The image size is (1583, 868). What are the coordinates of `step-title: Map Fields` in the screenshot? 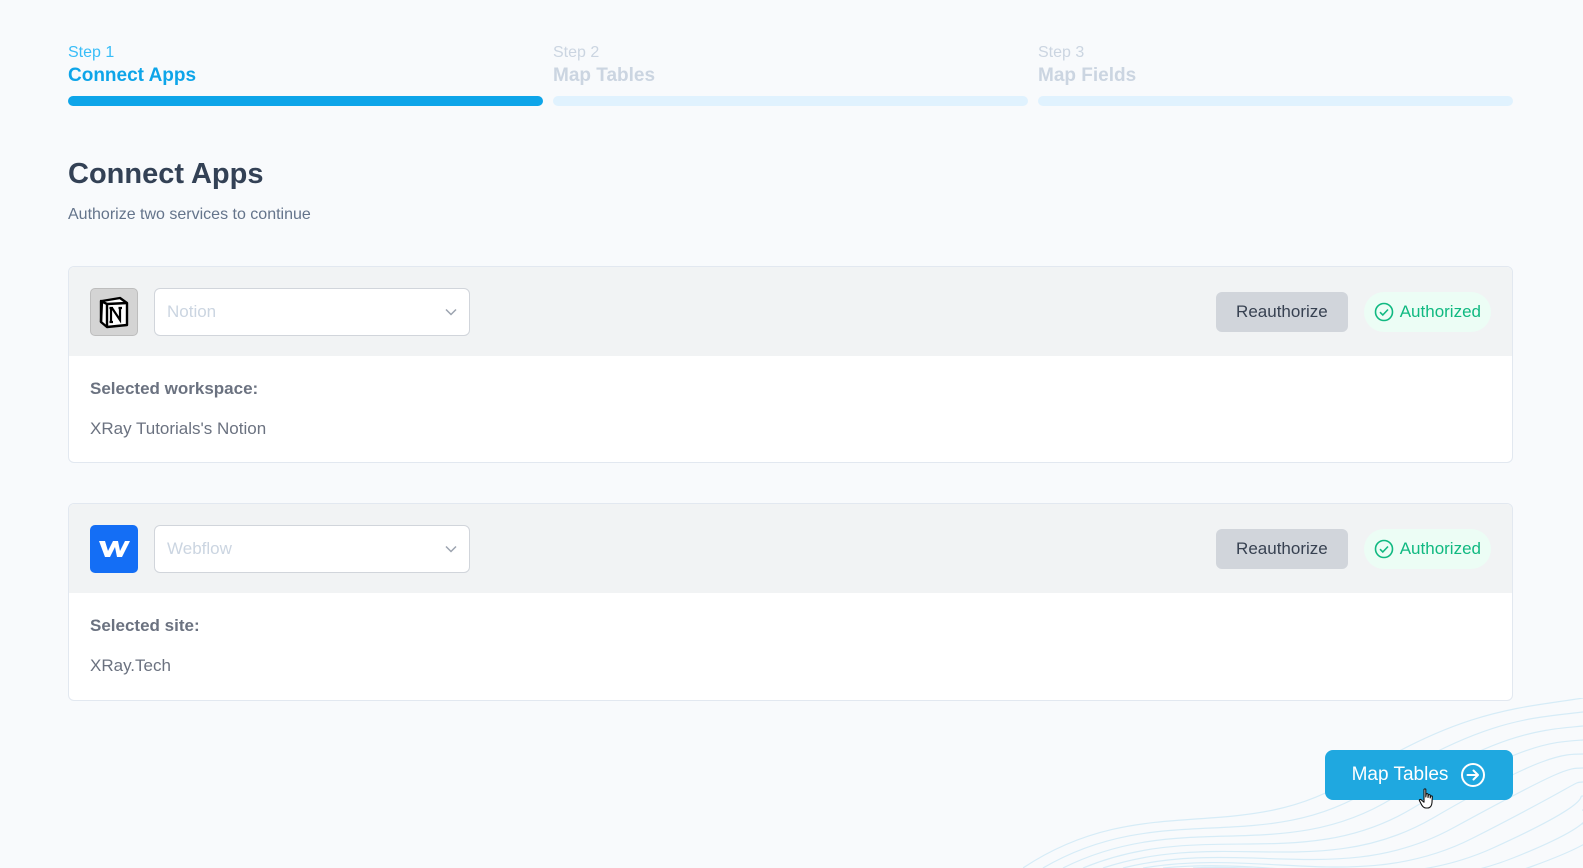 It's located at (1087, 75).